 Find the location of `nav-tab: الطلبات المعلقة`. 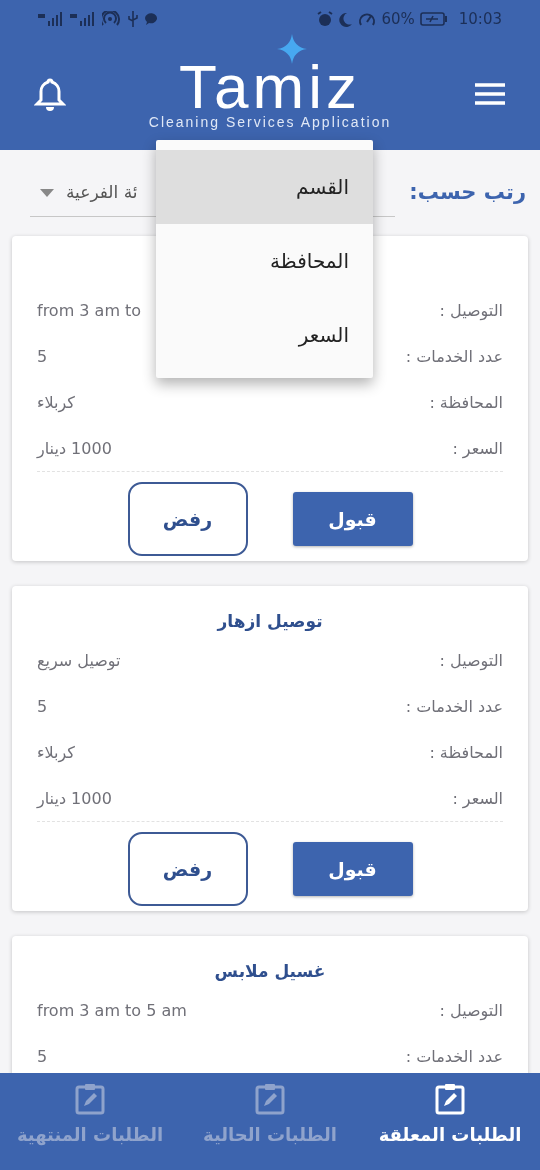

nav-tab: الطلبات المعلقة is located at coordinates (450, 1121).